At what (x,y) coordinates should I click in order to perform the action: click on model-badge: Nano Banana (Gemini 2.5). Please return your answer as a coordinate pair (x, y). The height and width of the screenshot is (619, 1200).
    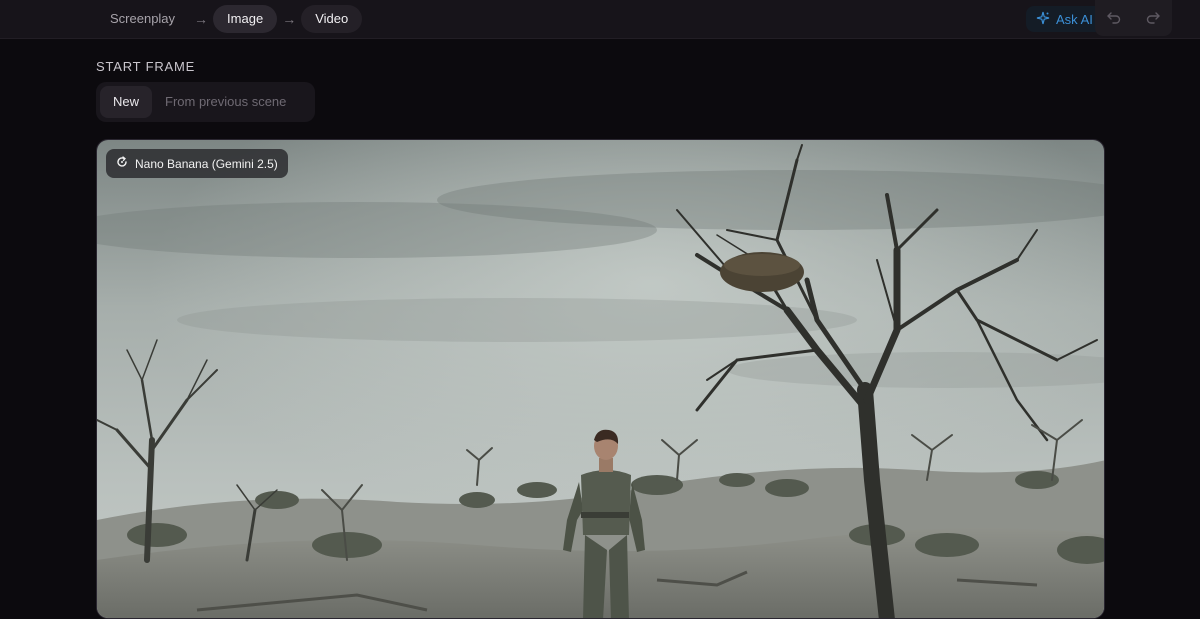
    Looking at the image, I should click on (197, 163).